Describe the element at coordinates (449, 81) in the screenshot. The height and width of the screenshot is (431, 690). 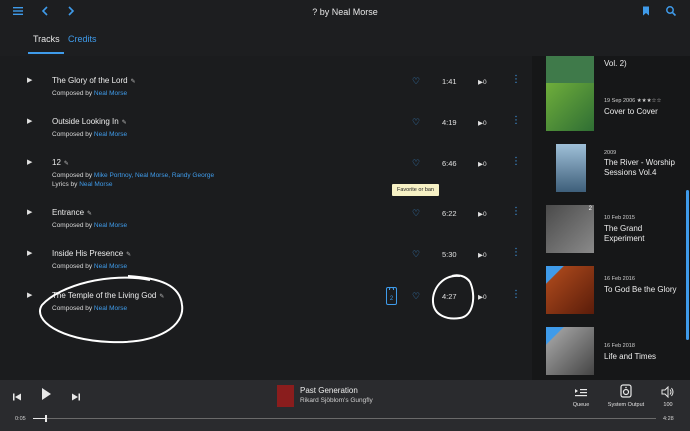
I see `track-duration: 1:41` at that location.